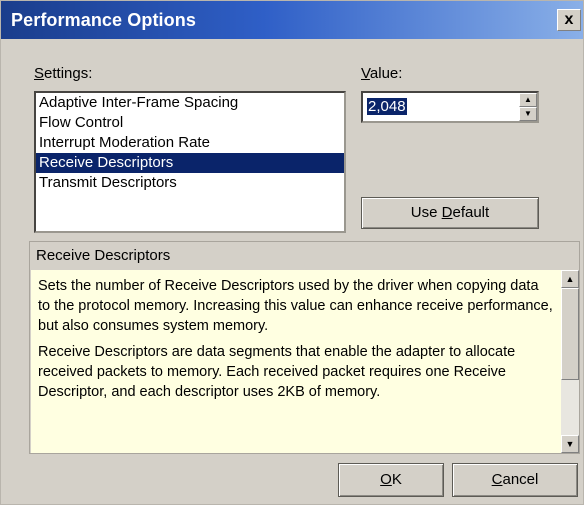 The width and height of the screenshot is (584, 505). Describe the element at coordinates (190, 143) in the screenshot. I see `list-item: Interrupt Moderation Rate` at that location.